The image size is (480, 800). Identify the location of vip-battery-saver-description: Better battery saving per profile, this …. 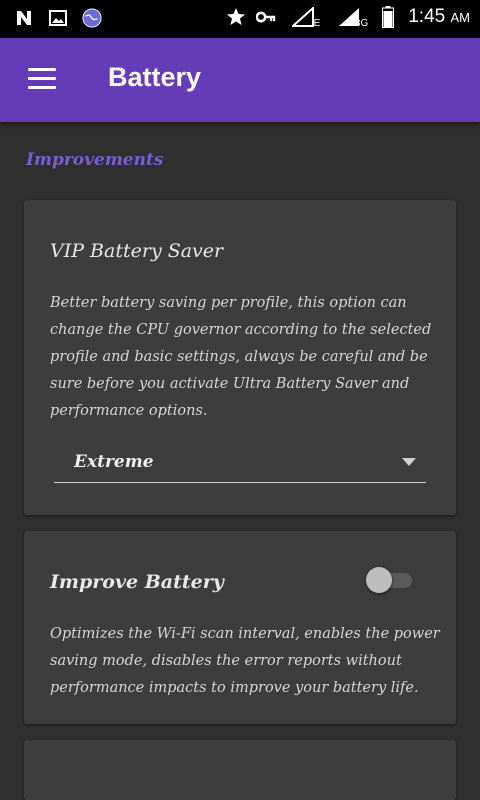
(241, 357).